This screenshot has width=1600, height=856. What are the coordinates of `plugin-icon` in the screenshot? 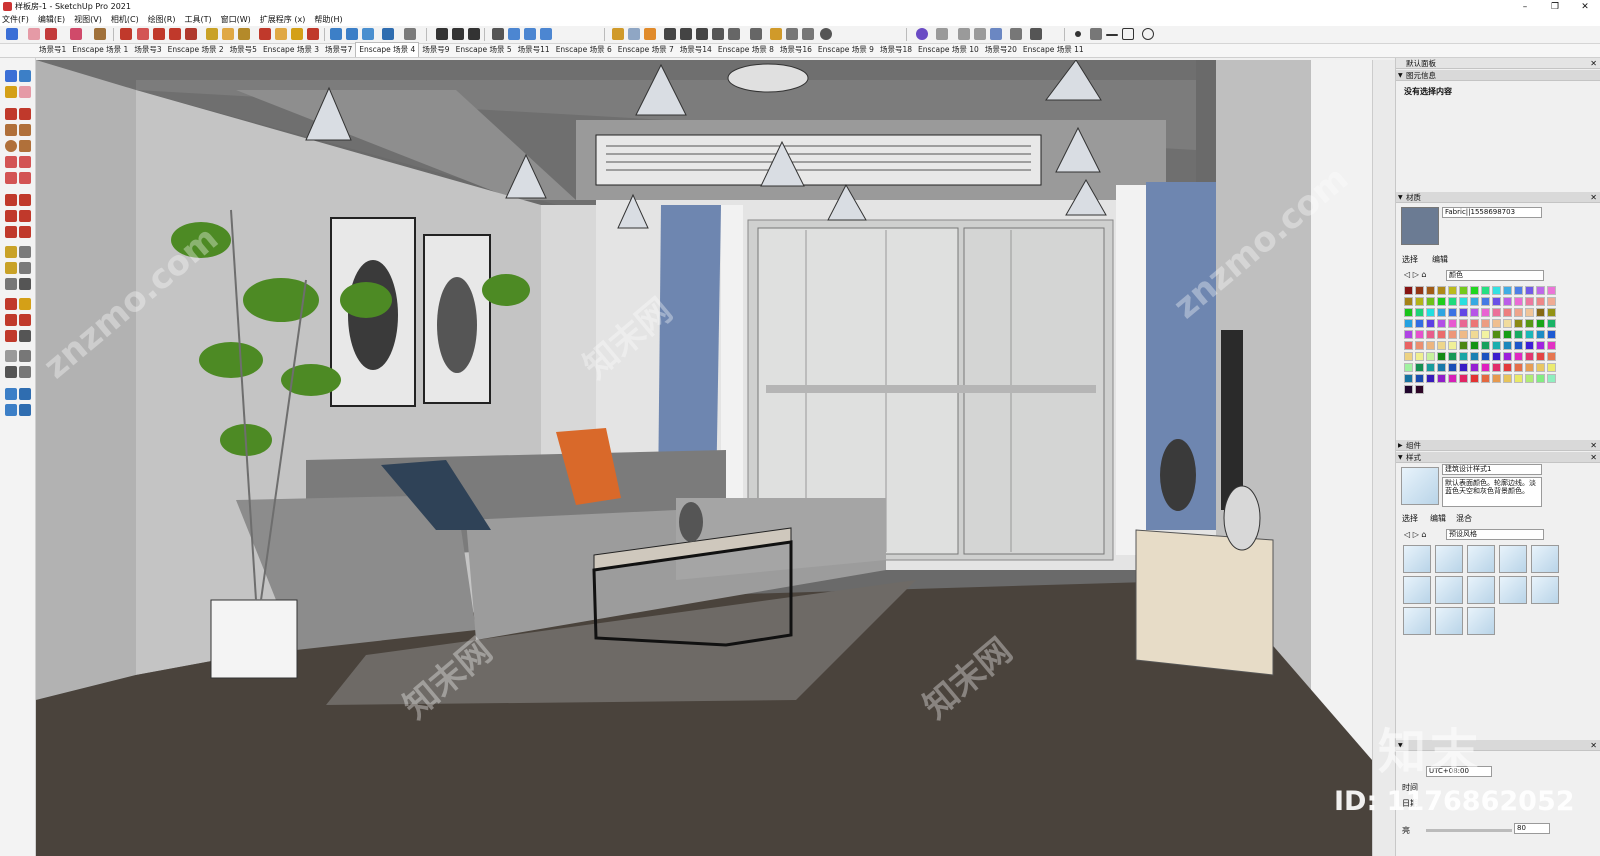 It's located at (922, 34).